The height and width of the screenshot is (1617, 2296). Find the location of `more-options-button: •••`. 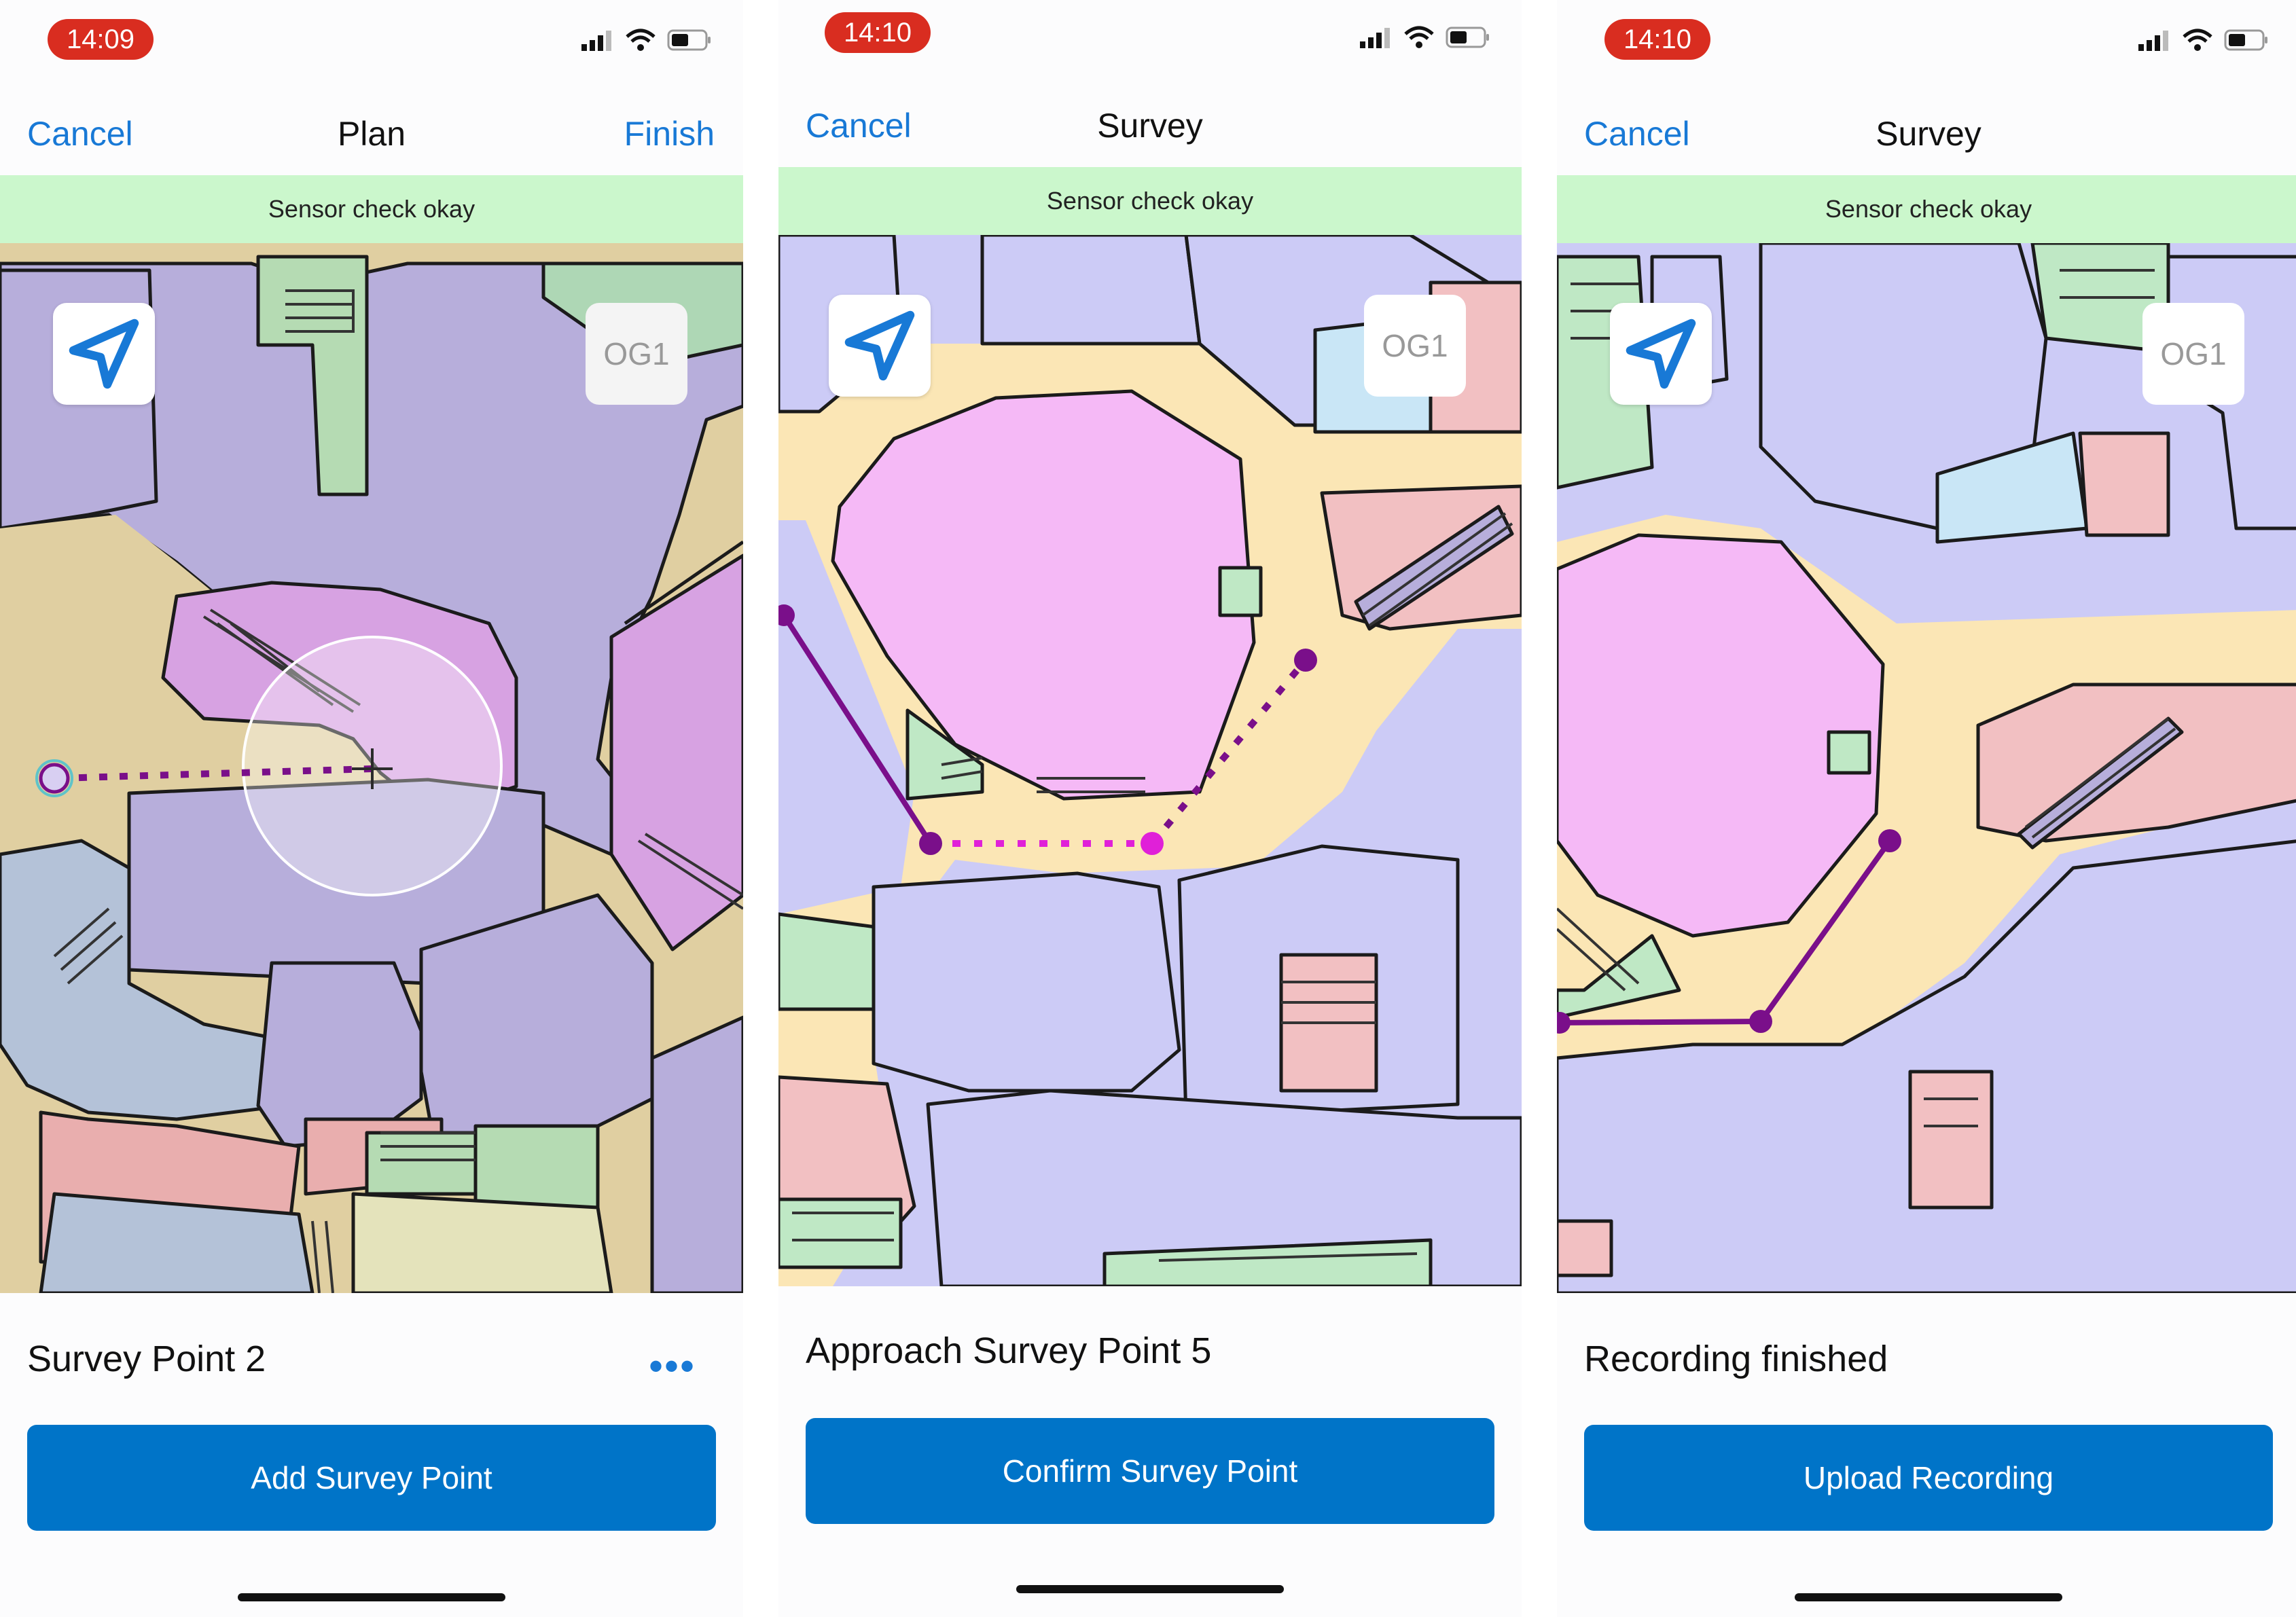

more-options-button: ••• is located at coordinates (672, 1366).